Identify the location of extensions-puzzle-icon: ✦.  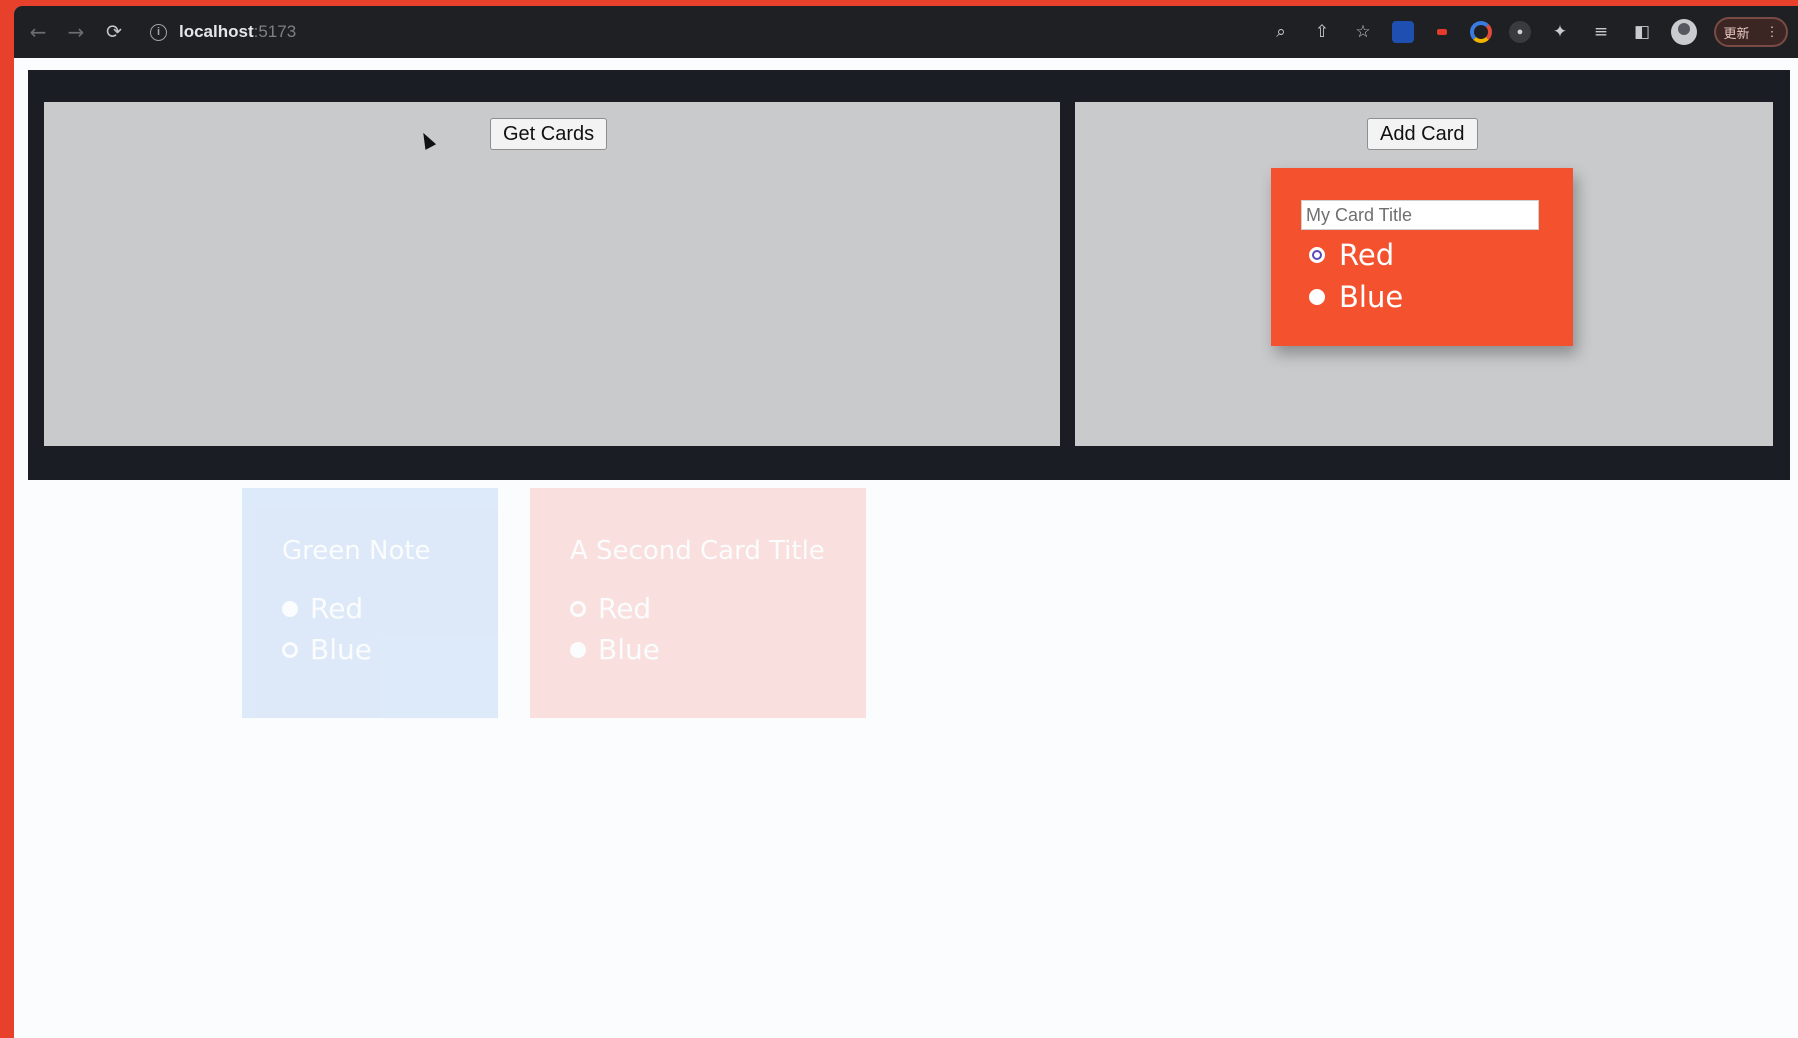
(1560, 32).